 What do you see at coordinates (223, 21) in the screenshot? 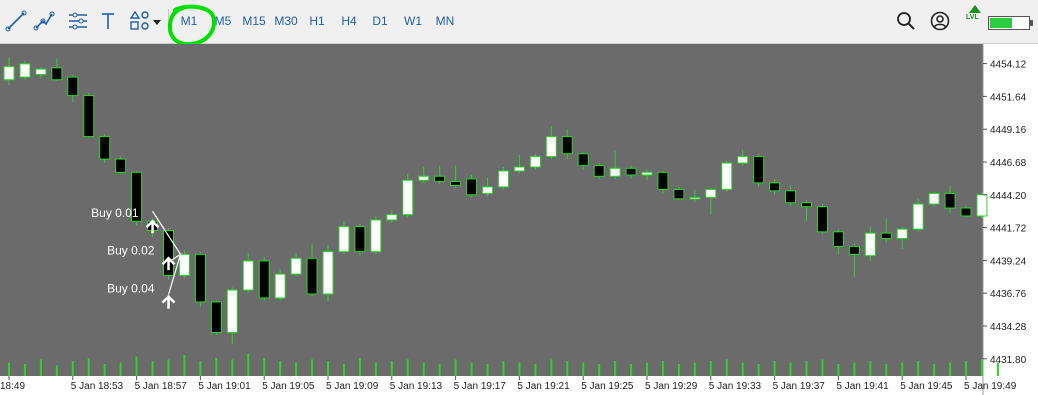
I see `timeframe-m5: M5` at bounding box center [223, 21].